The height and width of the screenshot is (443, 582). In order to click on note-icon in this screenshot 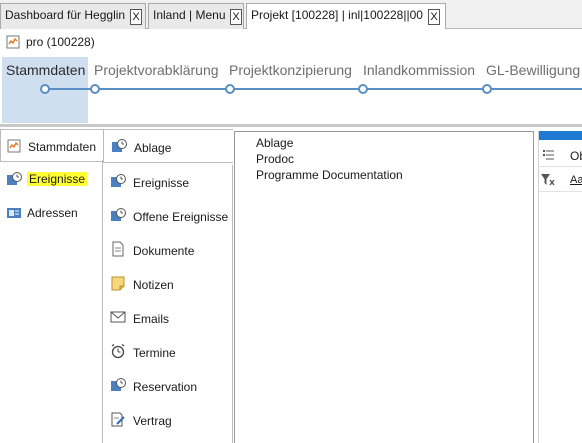, I will do `click(118, 283)`.